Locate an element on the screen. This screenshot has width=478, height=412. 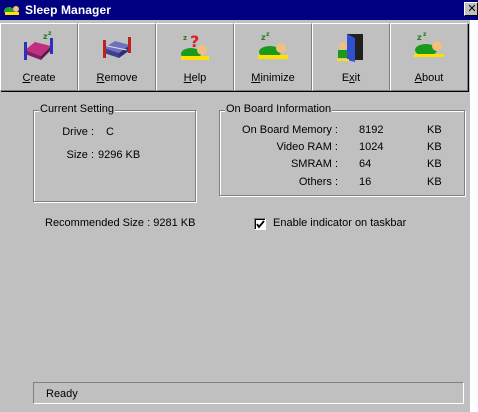
sleeping-figure-icon is located at coordinates (11, 10).